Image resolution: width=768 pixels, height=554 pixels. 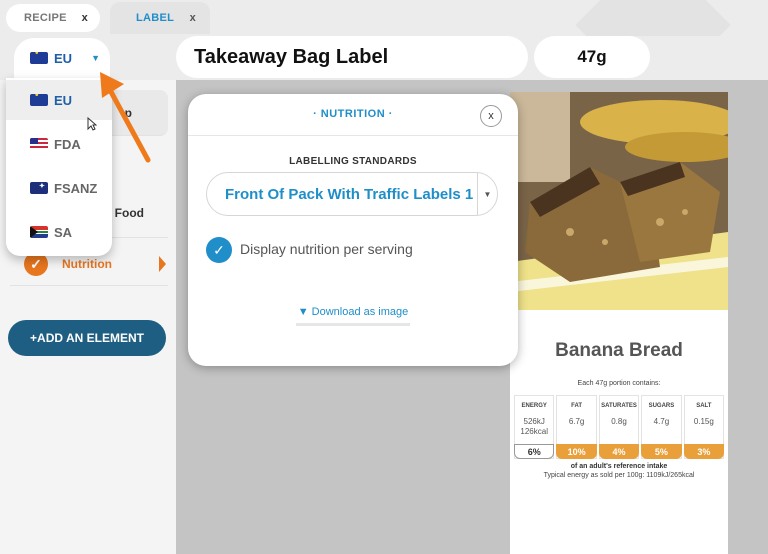 What do you see at coordinates (619, 421) in the screenshot?
I see `nutrient-value: 0.8g` at bounding box center [619, 421].